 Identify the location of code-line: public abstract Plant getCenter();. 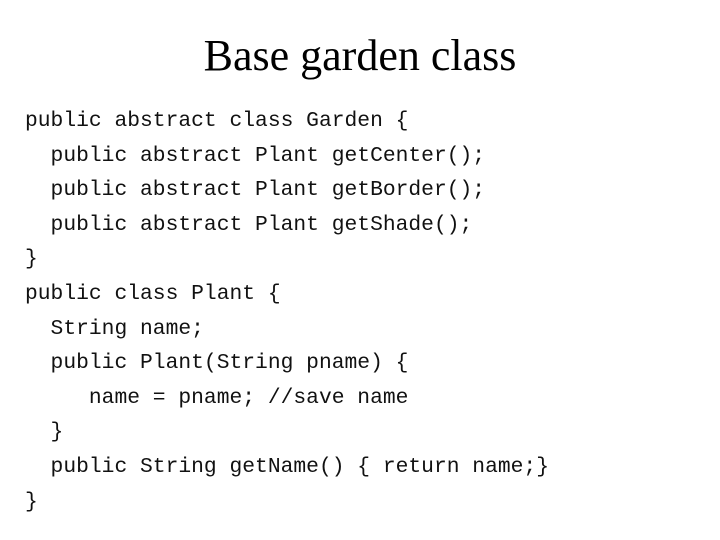
(255, 155).